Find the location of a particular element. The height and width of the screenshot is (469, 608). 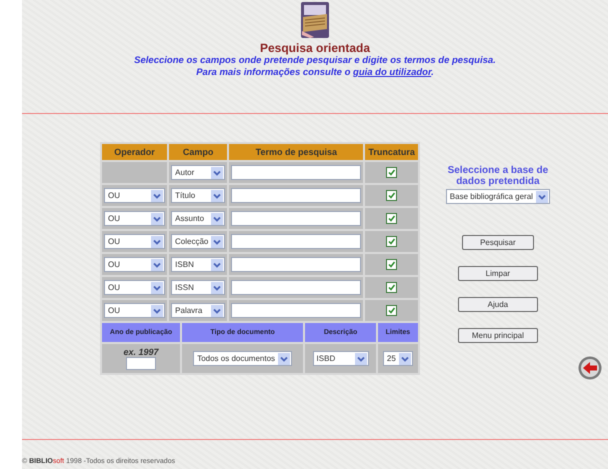

dropdown: Assunto is located at coordinates (198, 218).